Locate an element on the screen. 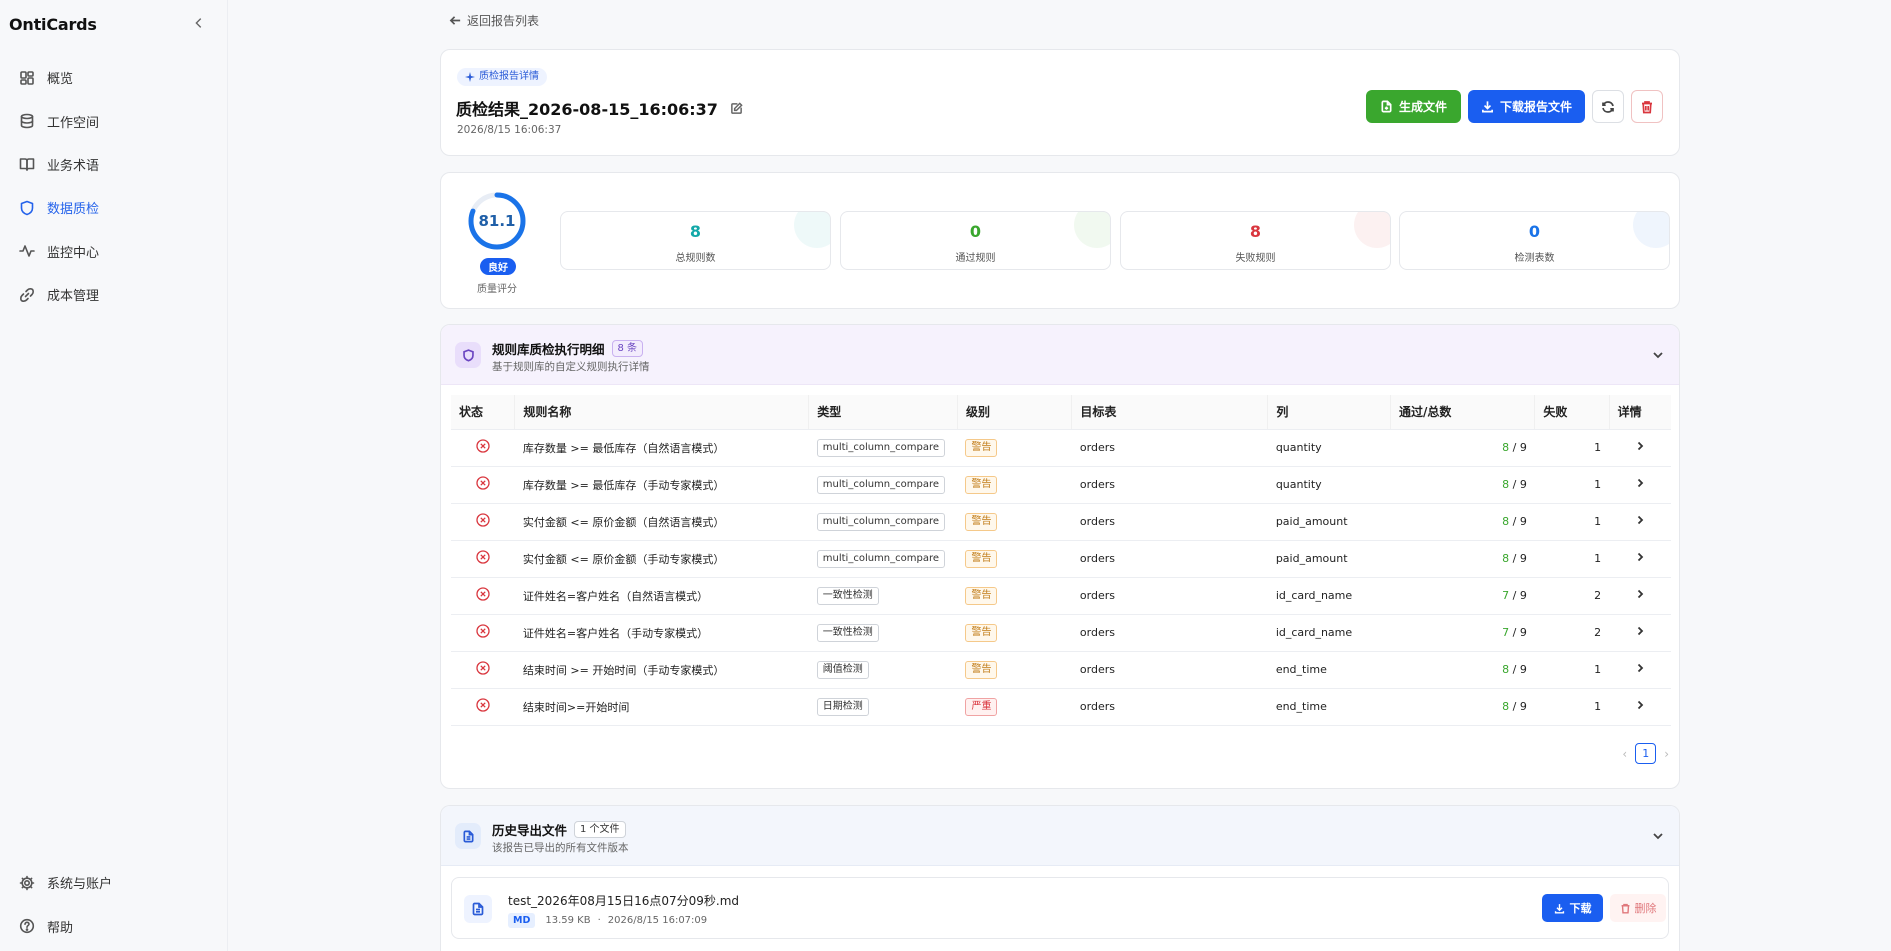 This screenshot has height=951, width=1891. download-report-button: 下载报告文件 is located at coordinates (1526, 106).